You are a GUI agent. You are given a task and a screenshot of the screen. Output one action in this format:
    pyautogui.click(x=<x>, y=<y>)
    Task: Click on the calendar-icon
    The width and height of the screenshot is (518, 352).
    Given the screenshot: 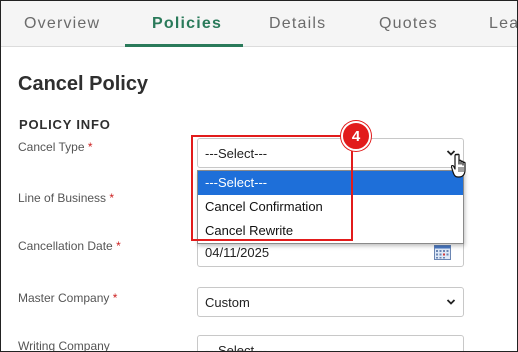 What is the action you would take?
    pyautogui.click(x=442, y=252)
    